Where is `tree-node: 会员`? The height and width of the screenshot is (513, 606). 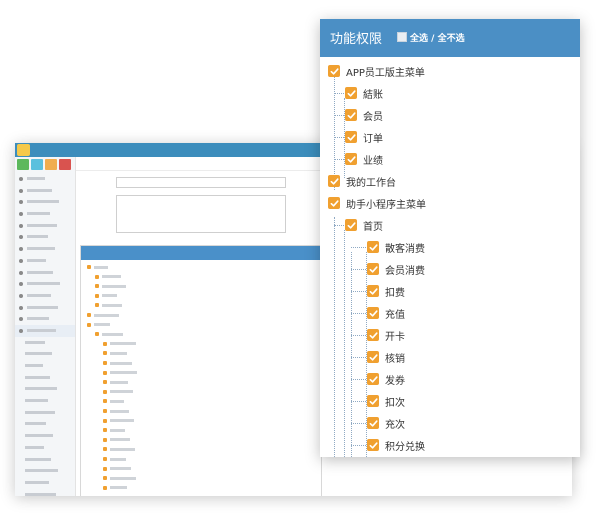
tree-node: 会员 is located at coordinates (364, 115).